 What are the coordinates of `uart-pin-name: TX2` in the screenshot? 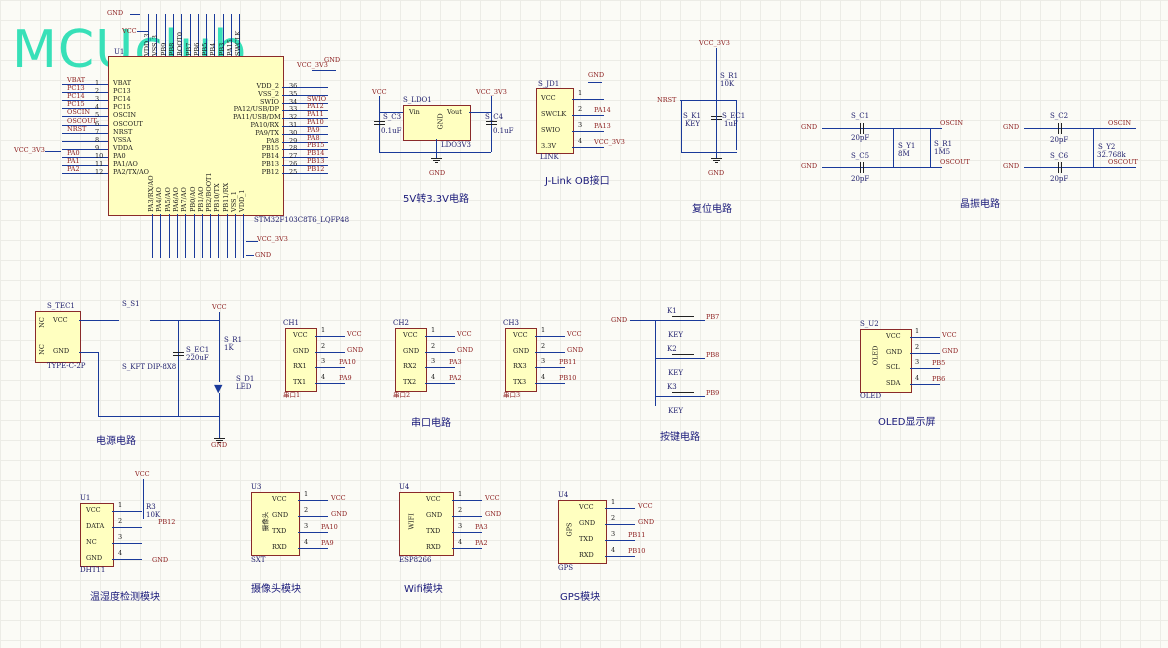 It's located at (410, 381).